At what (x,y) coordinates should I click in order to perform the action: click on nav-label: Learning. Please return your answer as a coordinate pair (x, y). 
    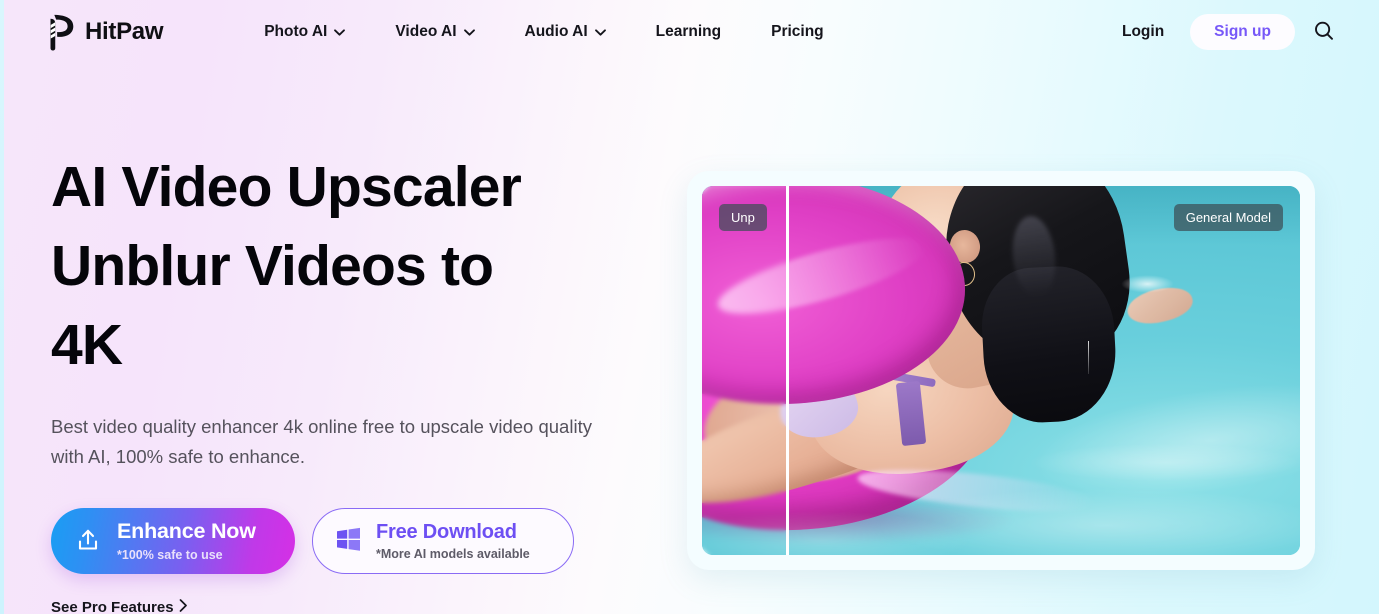
    Looking at the image, I should click on (688, 31).